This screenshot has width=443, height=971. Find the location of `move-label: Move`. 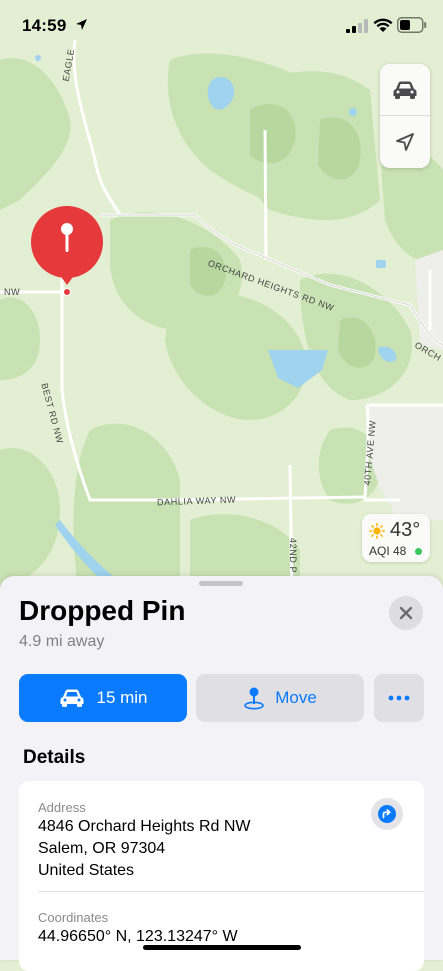

move-label: Move is located at coordinates (296, 697).